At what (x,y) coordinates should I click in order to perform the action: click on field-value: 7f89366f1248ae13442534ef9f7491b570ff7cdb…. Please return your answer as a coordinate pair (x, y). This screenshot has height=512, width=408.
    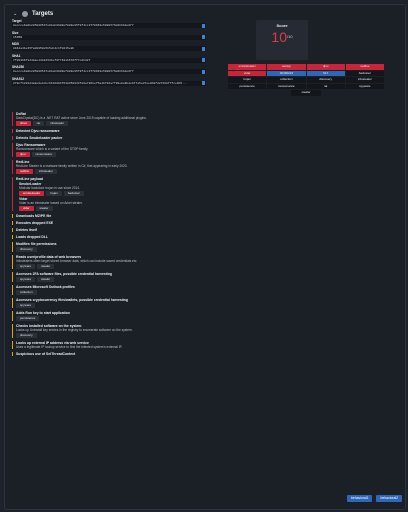
    Looking at the image, I should click on (109, 60).